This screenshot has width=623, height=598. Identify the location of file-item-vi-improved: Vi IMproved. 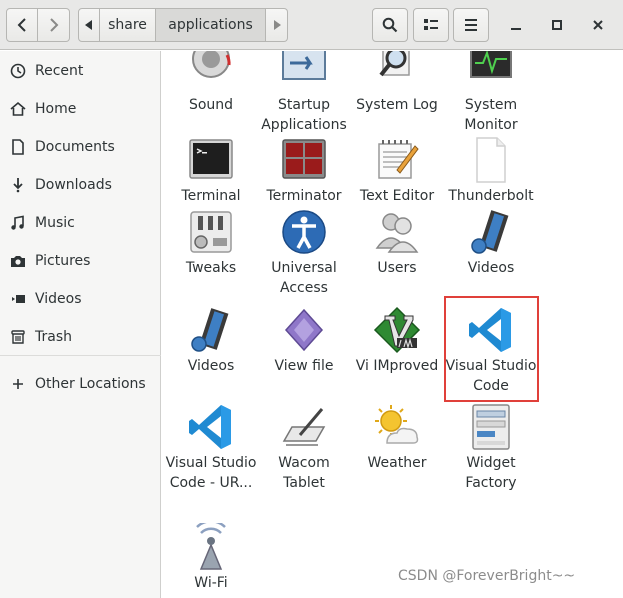
(397, 341).